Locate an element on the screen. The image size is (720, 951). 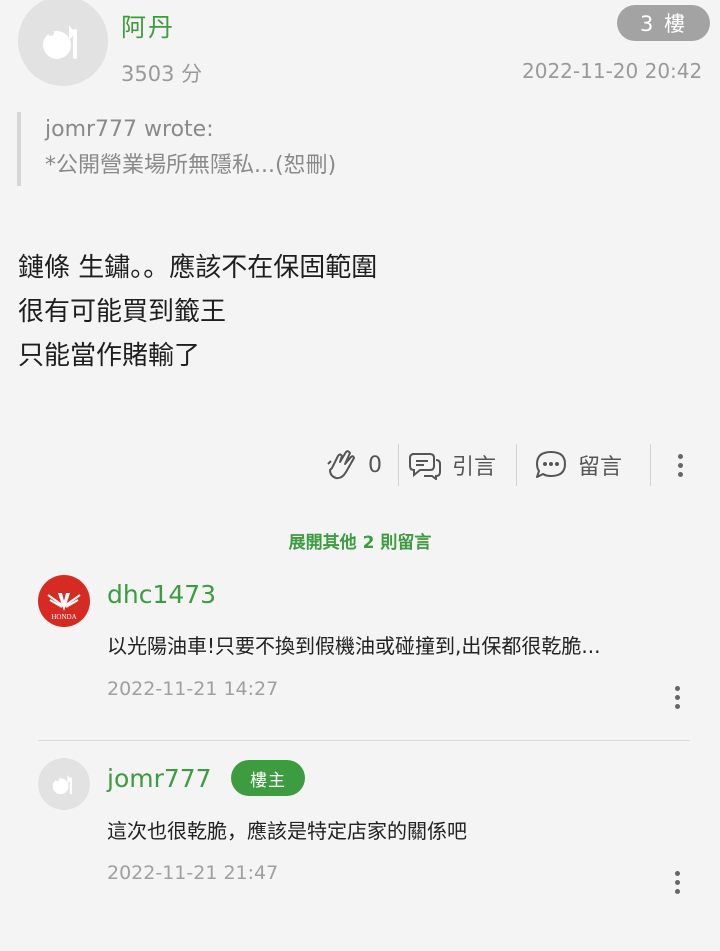
quote-text: *公開營業場所無隱私...(恕刪) is located at coordinates (191, 165).